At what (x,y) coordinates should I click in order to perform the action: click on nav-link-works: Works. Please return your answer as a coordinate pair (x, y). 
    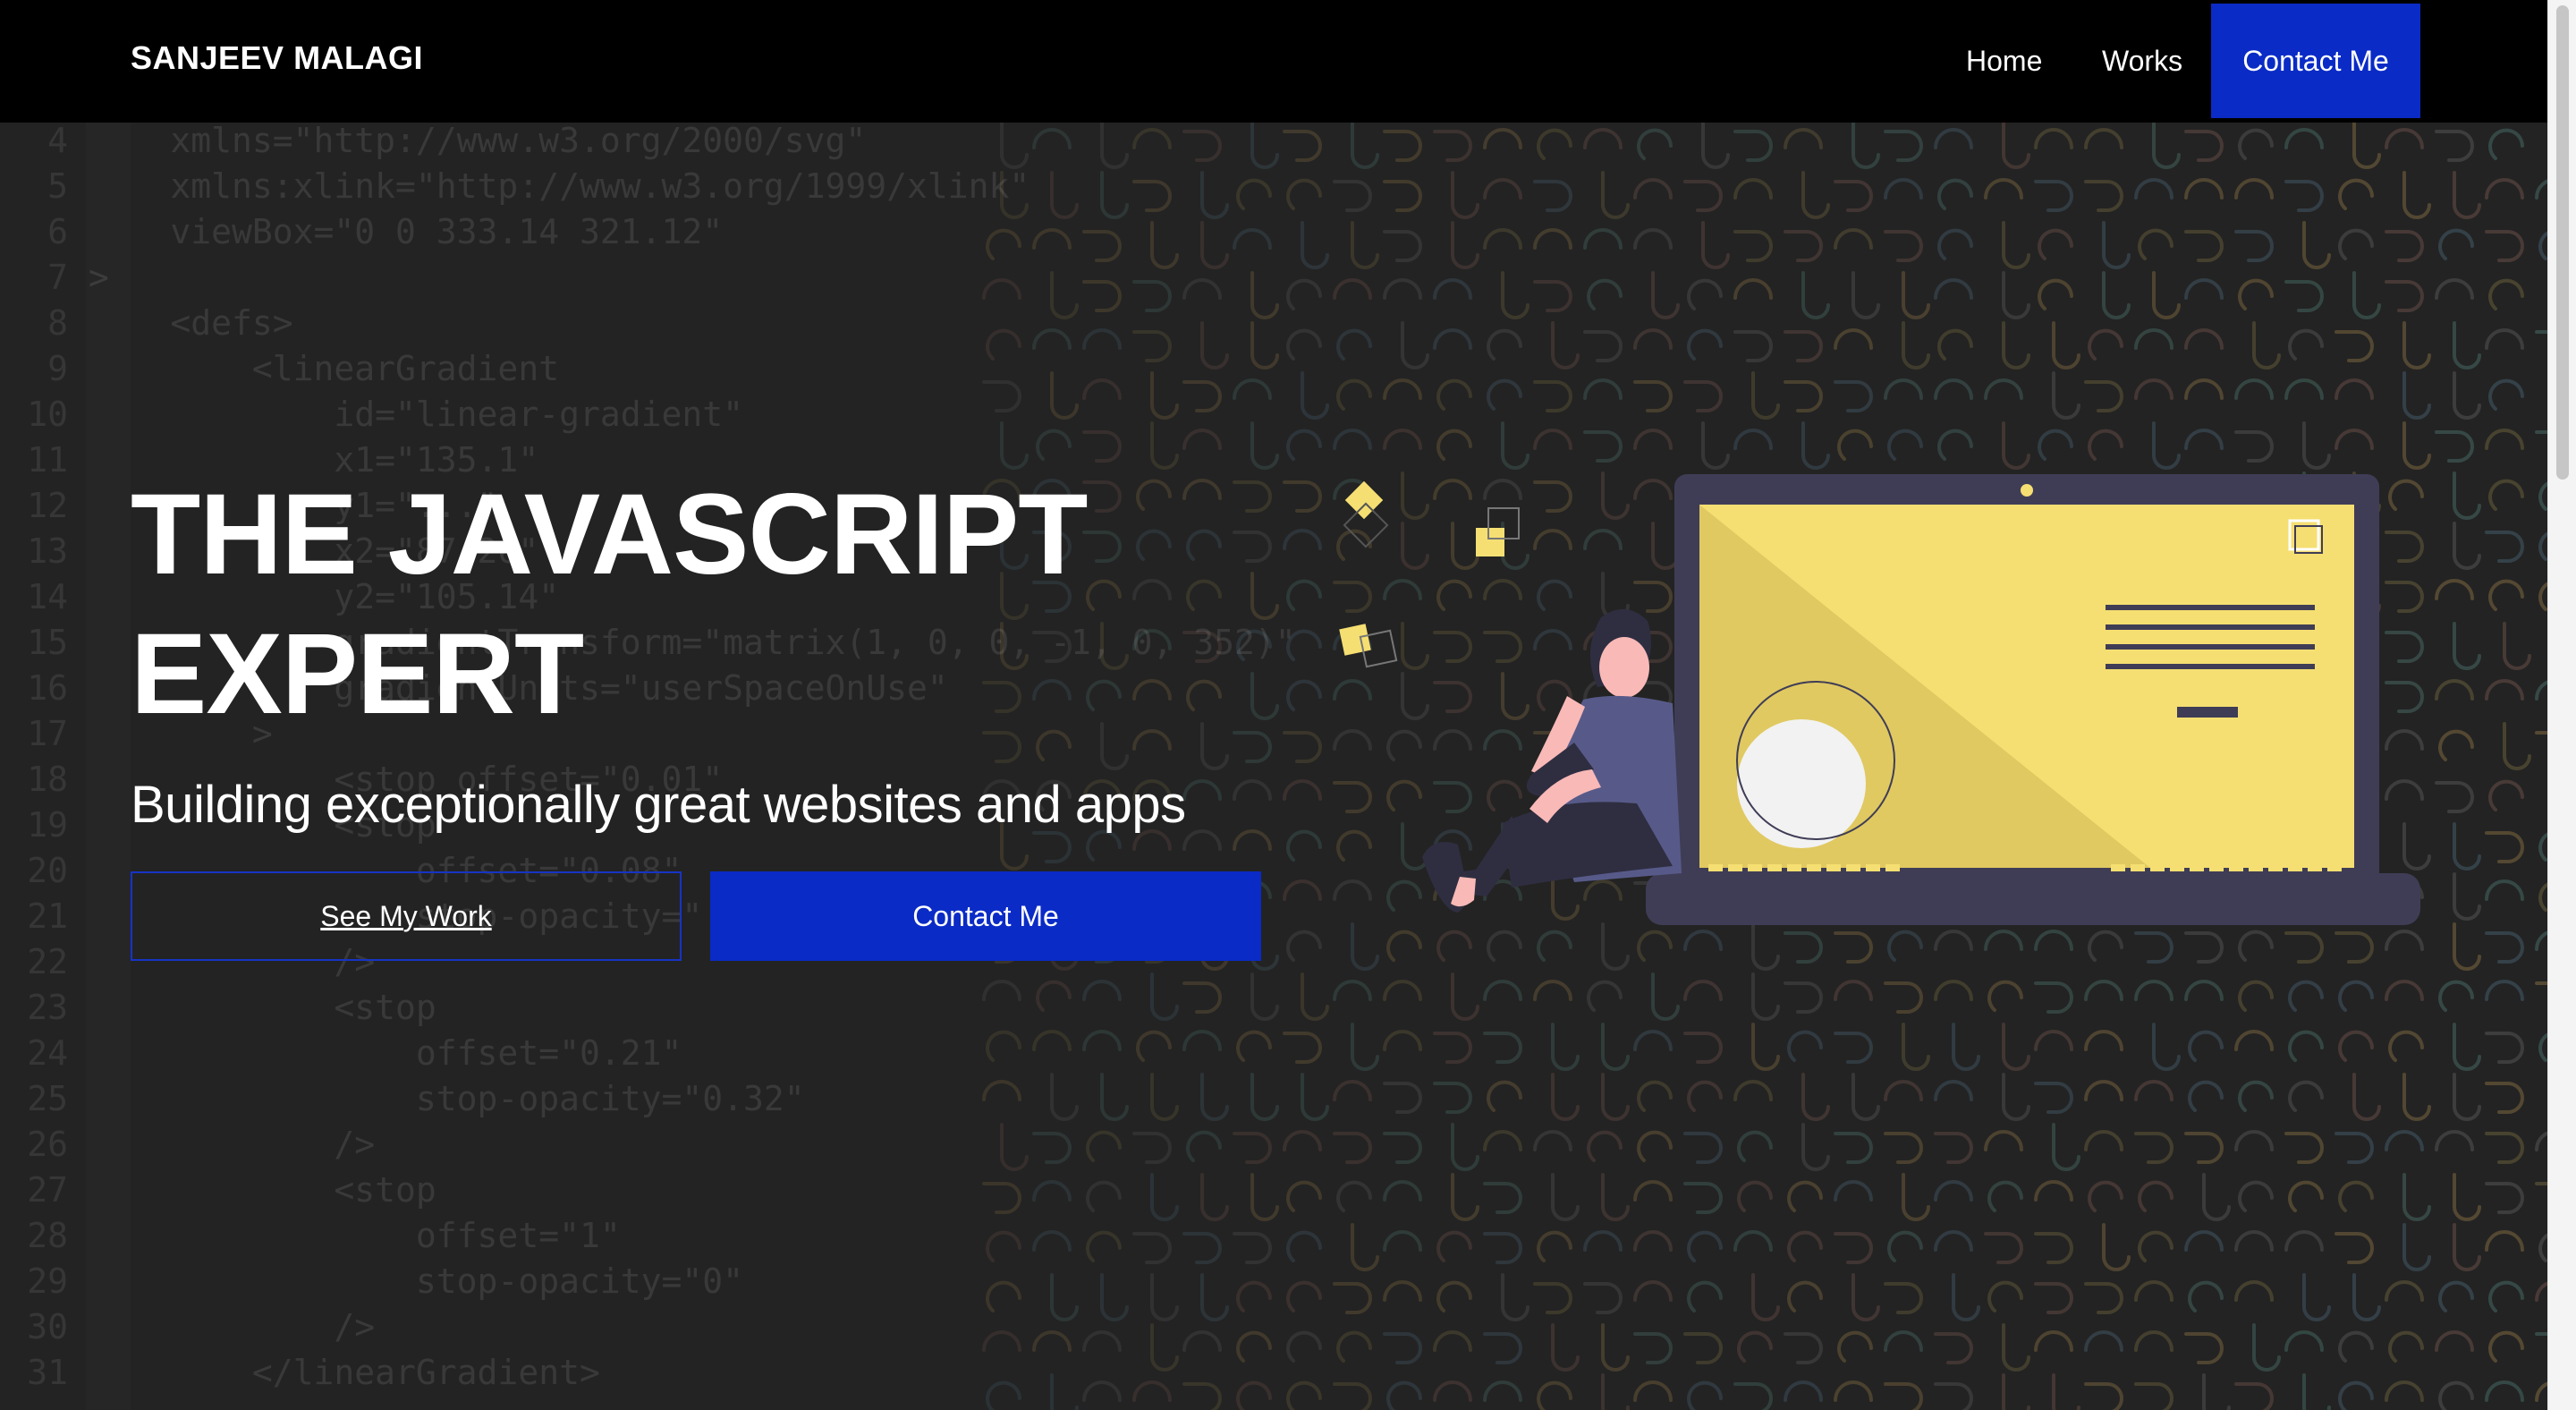
    Looking at the image, I should click on (2142, 62).